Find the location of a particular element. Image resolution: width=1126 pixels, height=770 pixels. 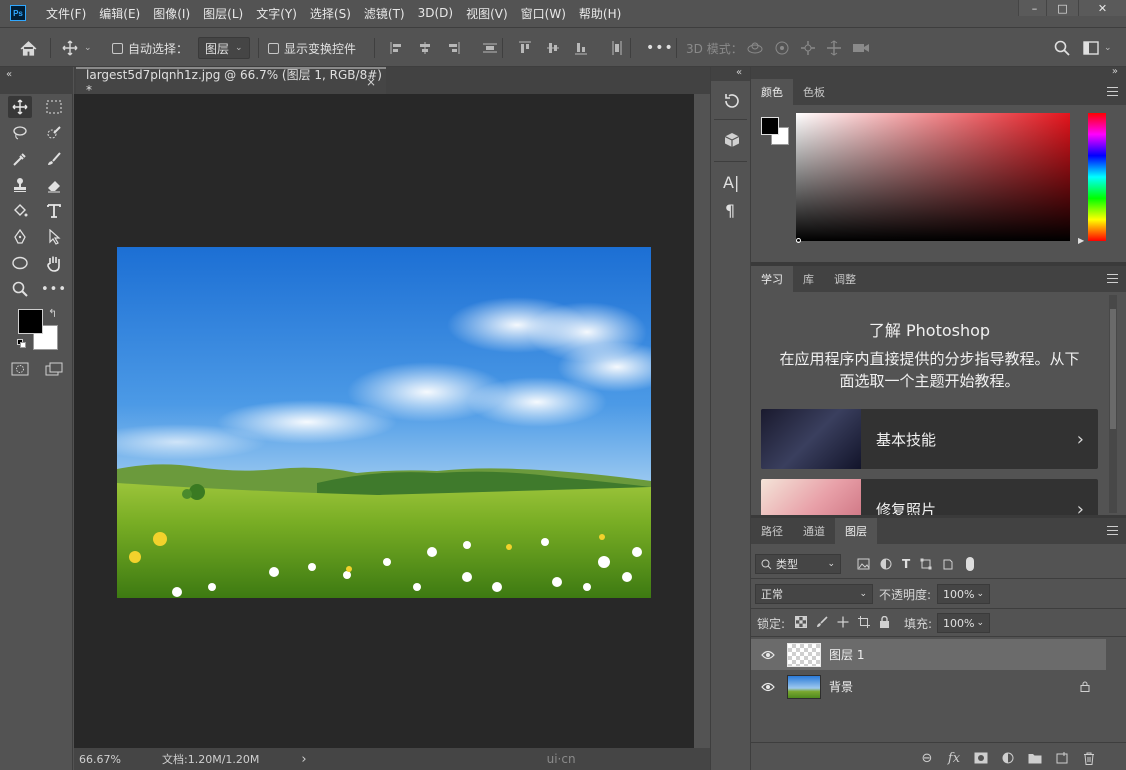

default-colors-icon is located at coordinates (22, 344).